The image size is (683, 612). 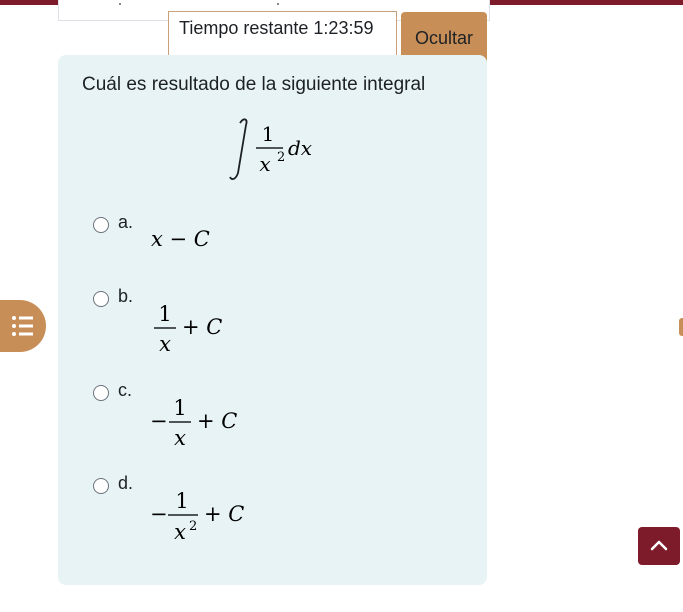 I want to click on chevron-up-icon, so click(x=659, y=545).